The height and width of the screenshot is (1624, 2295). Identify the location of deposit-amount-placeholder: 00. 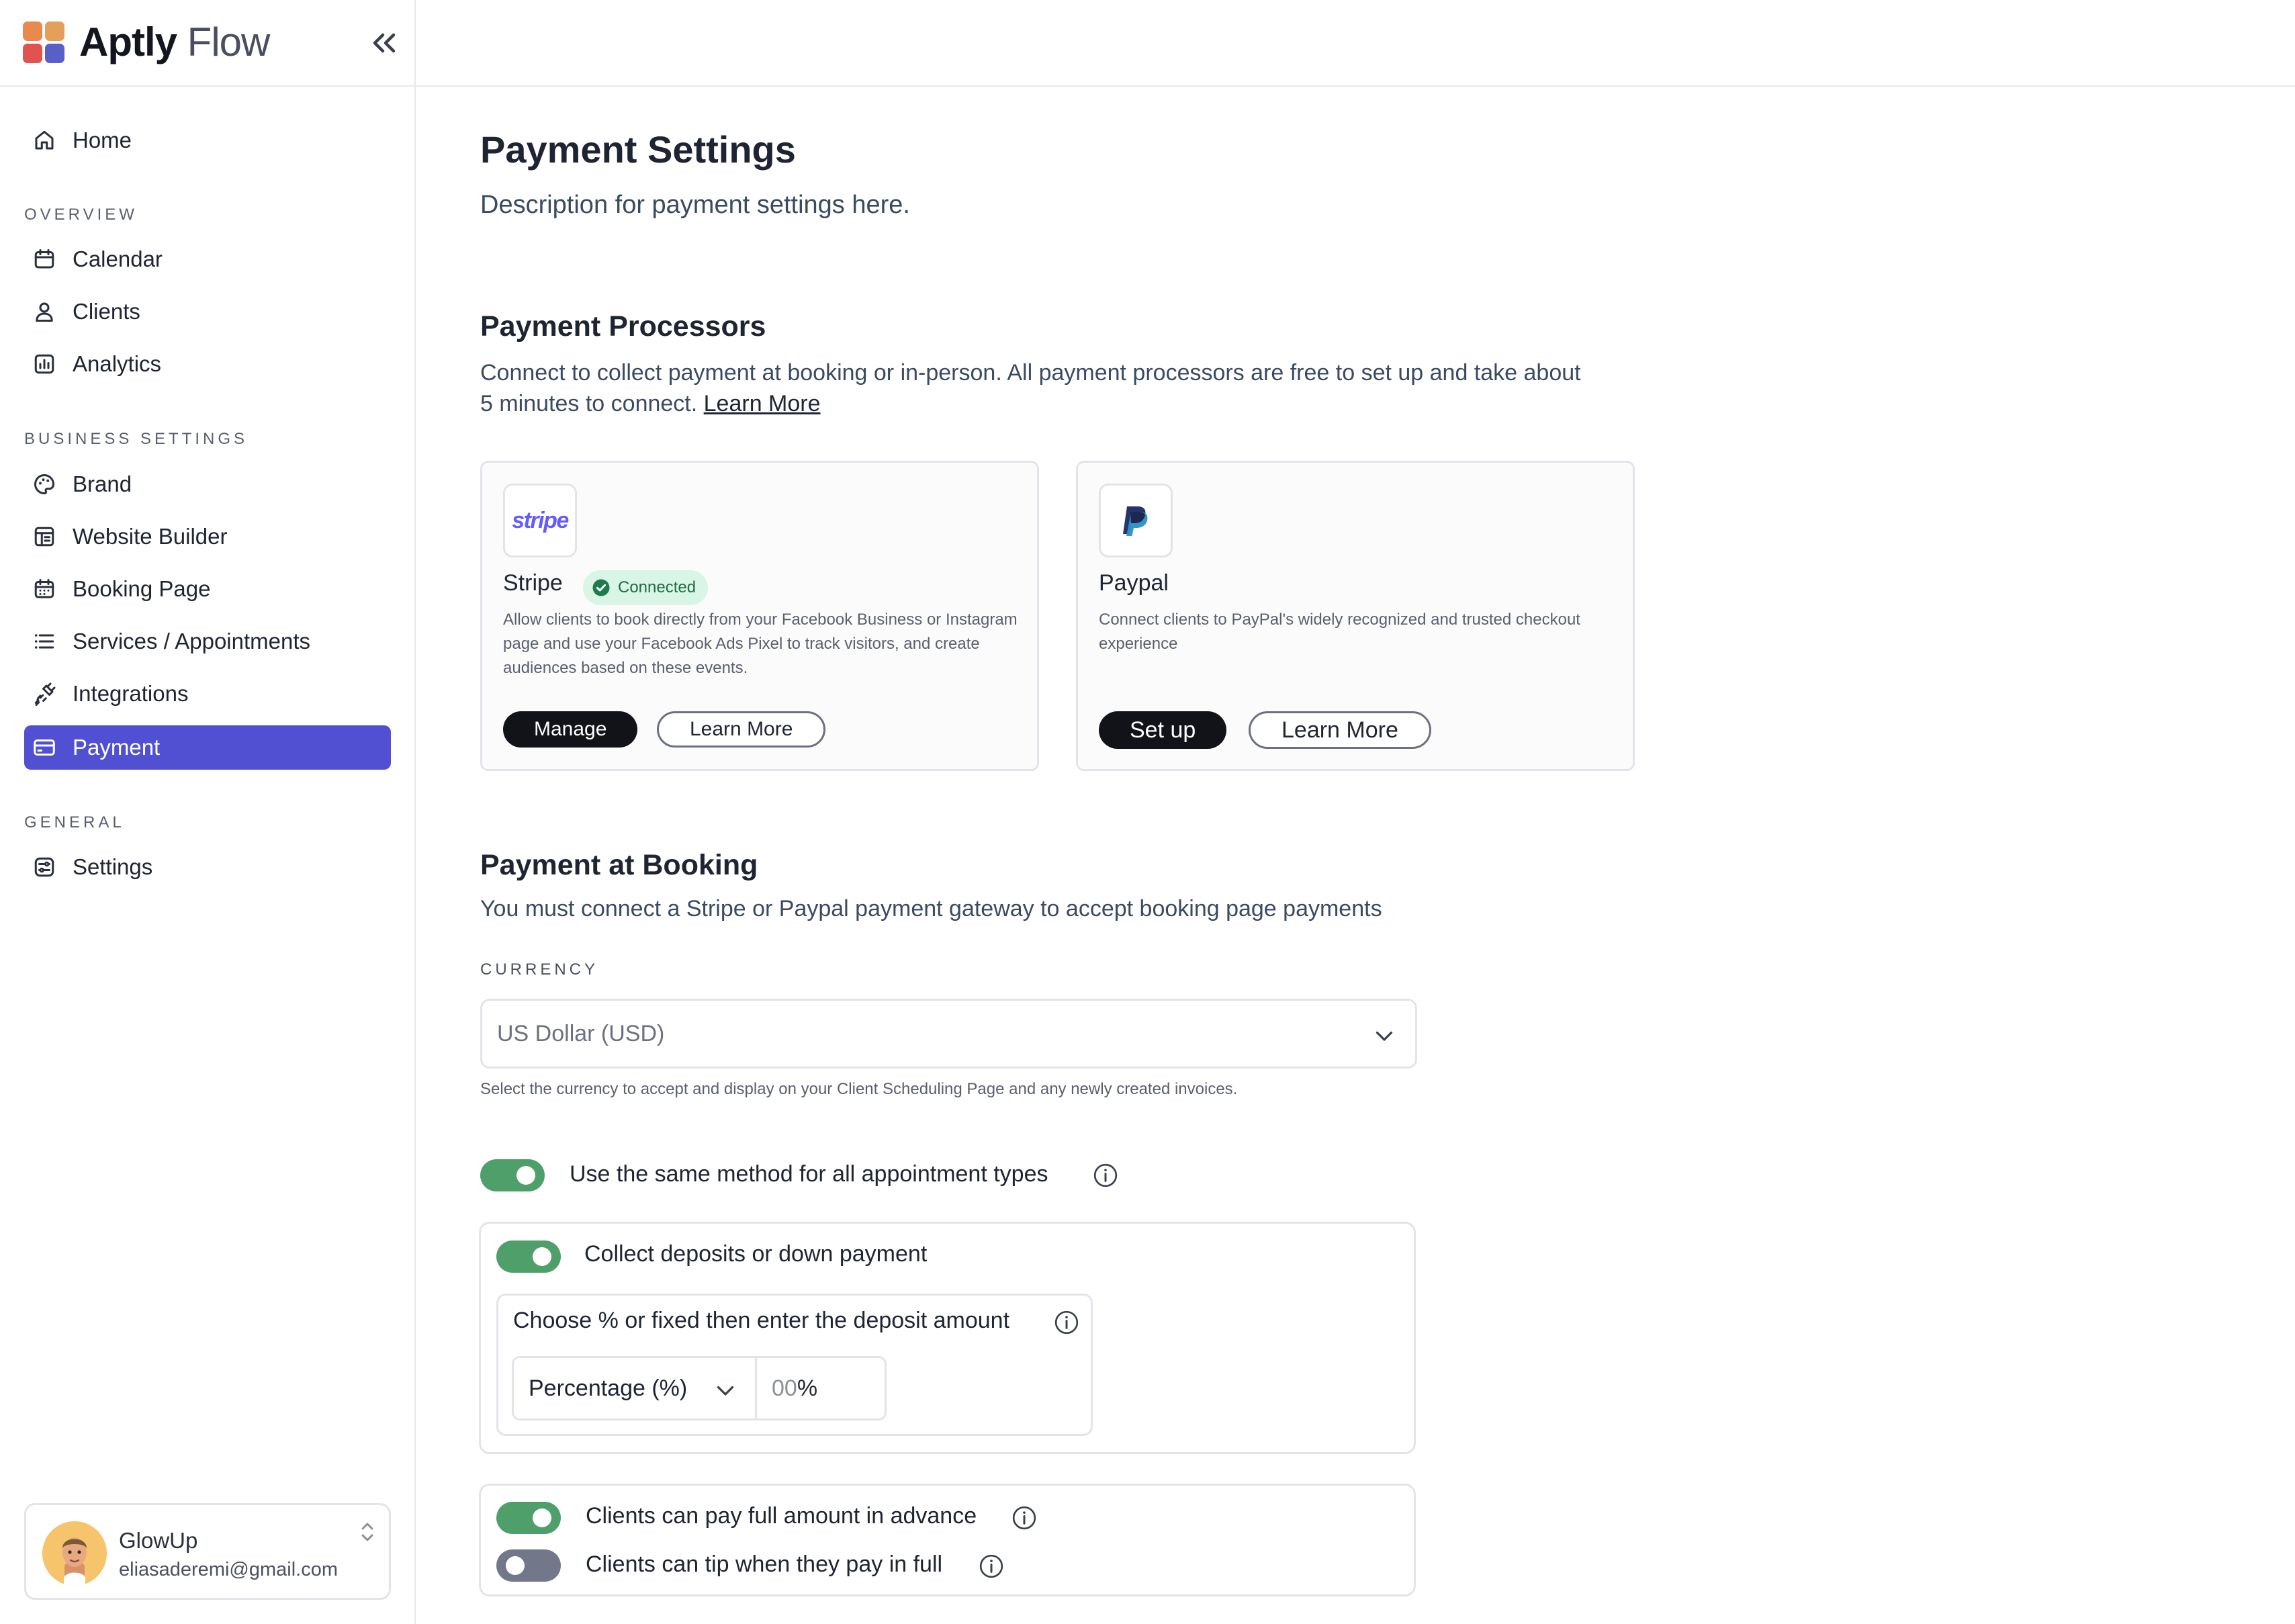
(784, 1388).